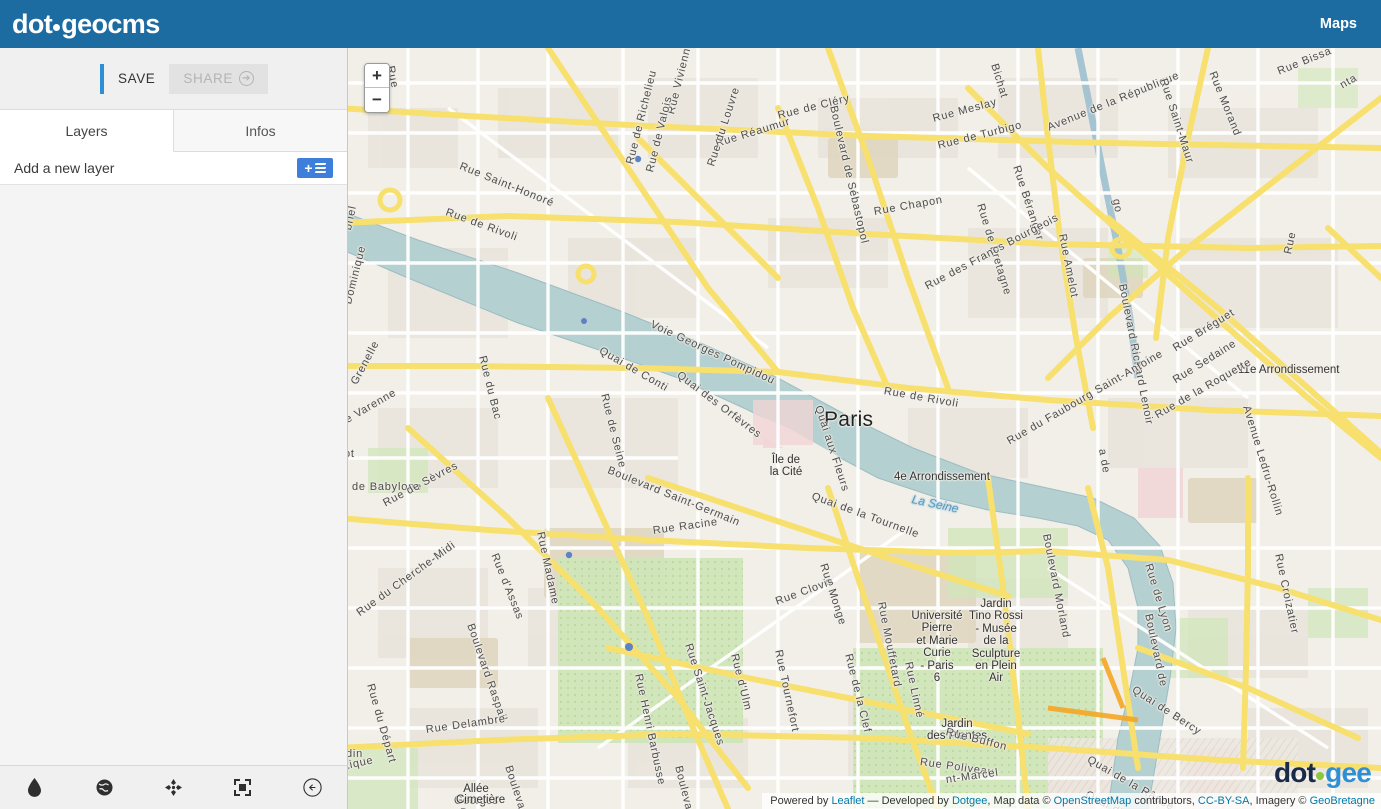 This screenshot has height=809, width=1381. What do you see at coordinates (690, 24) in the screenshot?
I see `app-header: dot geocms Maps` at bounding box center [690, 24].